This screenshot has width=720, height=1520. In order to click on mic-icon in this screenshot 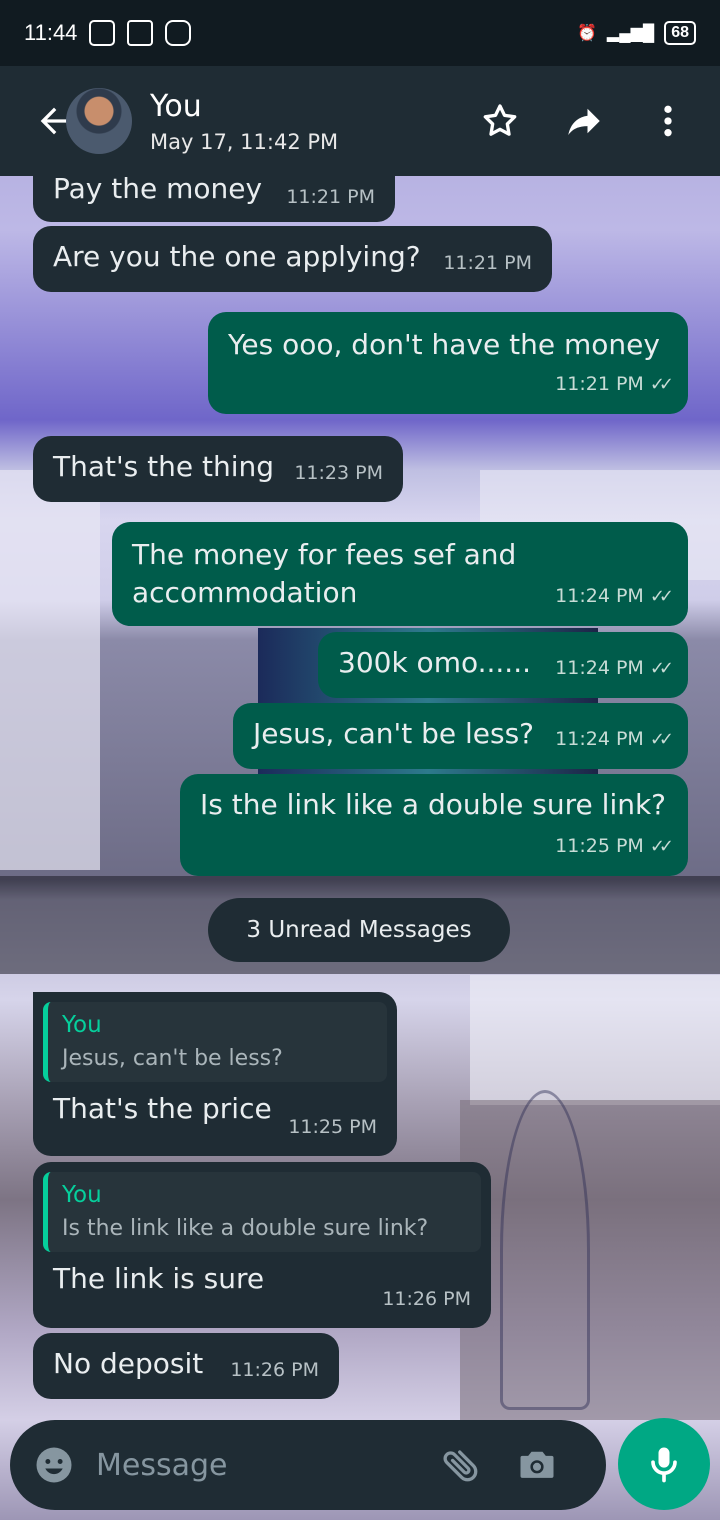, I will do `click(664, 1465)`.